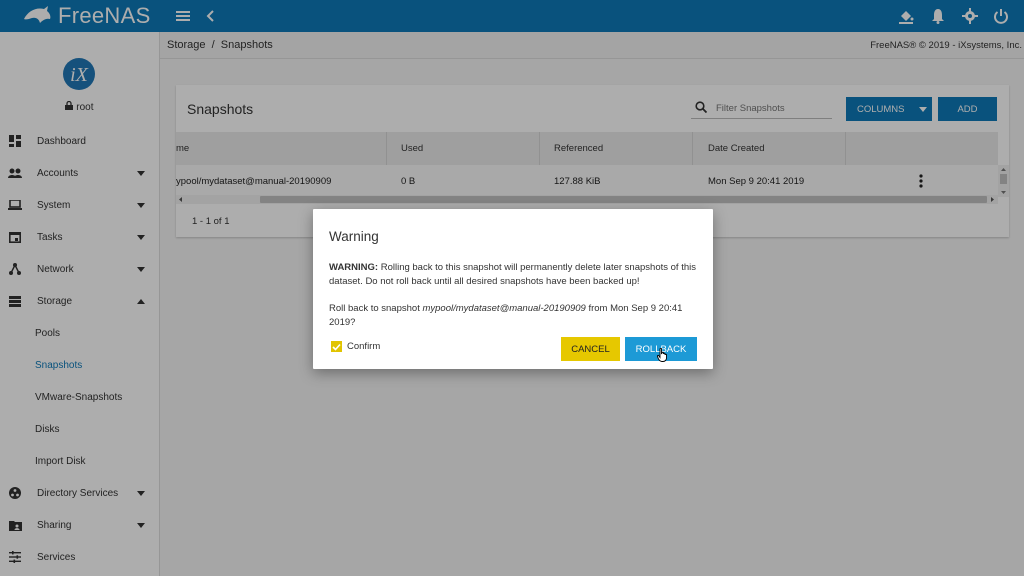  Describe the element at coordinates (662, 356) in the screenshot. I see `hand-pointer-cursor-icon` at that location.